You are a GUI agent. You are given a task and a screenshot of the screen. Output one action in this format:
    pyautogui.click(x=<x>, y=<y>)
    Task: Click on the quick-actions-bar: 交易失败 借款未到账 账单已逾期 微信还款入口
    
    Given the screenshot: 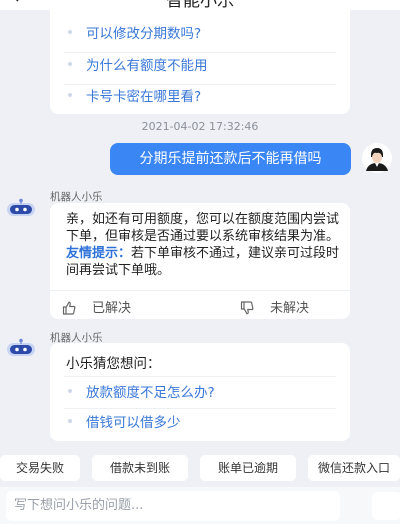 What is the action you would take?
    pyautogui.click(x=200, y=468)
    